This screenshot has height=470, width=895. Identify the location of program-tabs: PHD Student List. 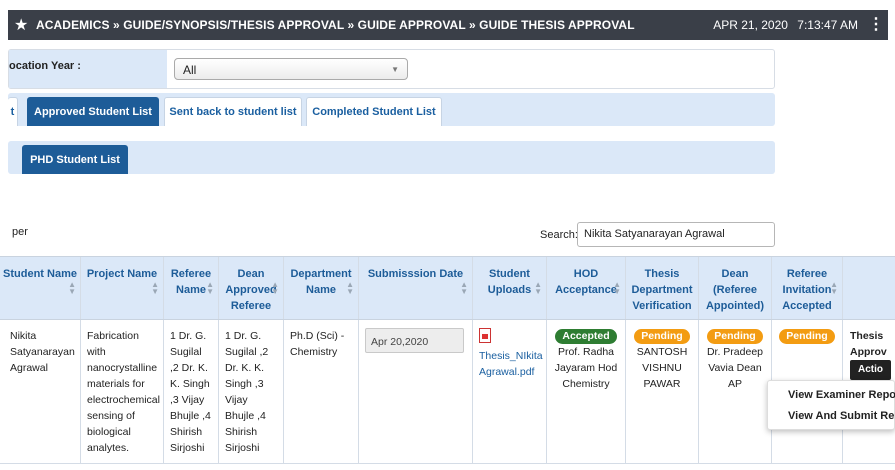
(391, 157).